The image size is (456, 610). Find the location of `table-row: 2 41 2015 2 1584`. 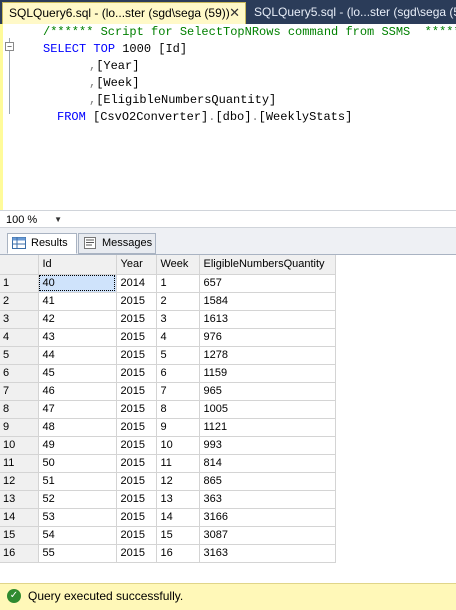

table-row: 2 41 2015 2 1584 is located at coordinates (168, 301).